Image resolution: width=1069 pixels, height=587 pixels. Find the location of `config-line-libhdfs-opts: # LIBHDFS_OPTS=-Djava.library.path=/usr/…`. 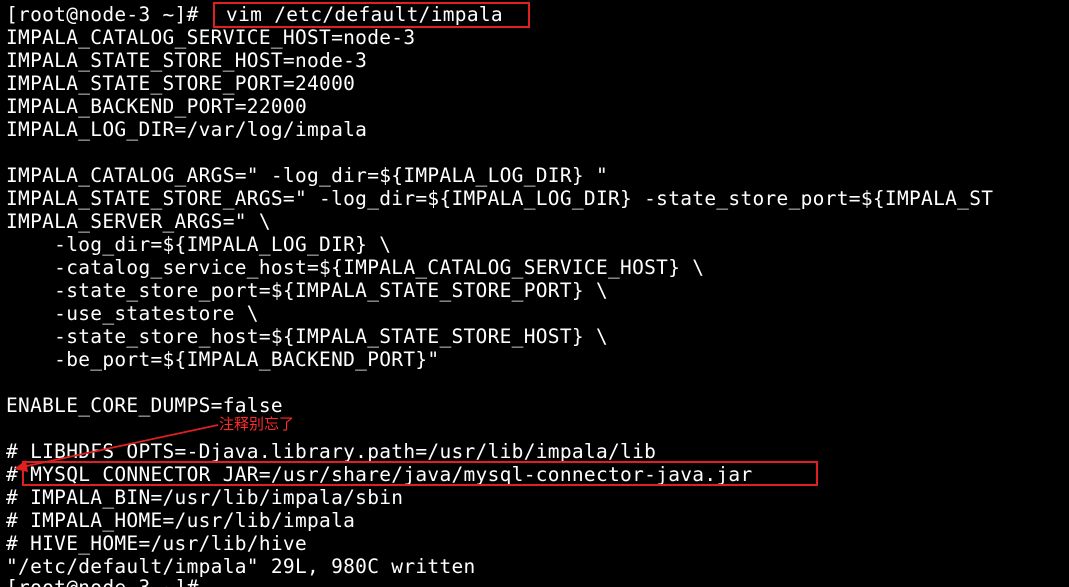

config-line-libhdfs-opts: # LIBHDFS_OPTS=-Djava.library.path=/usr/… is located at coordinates (331, 451).